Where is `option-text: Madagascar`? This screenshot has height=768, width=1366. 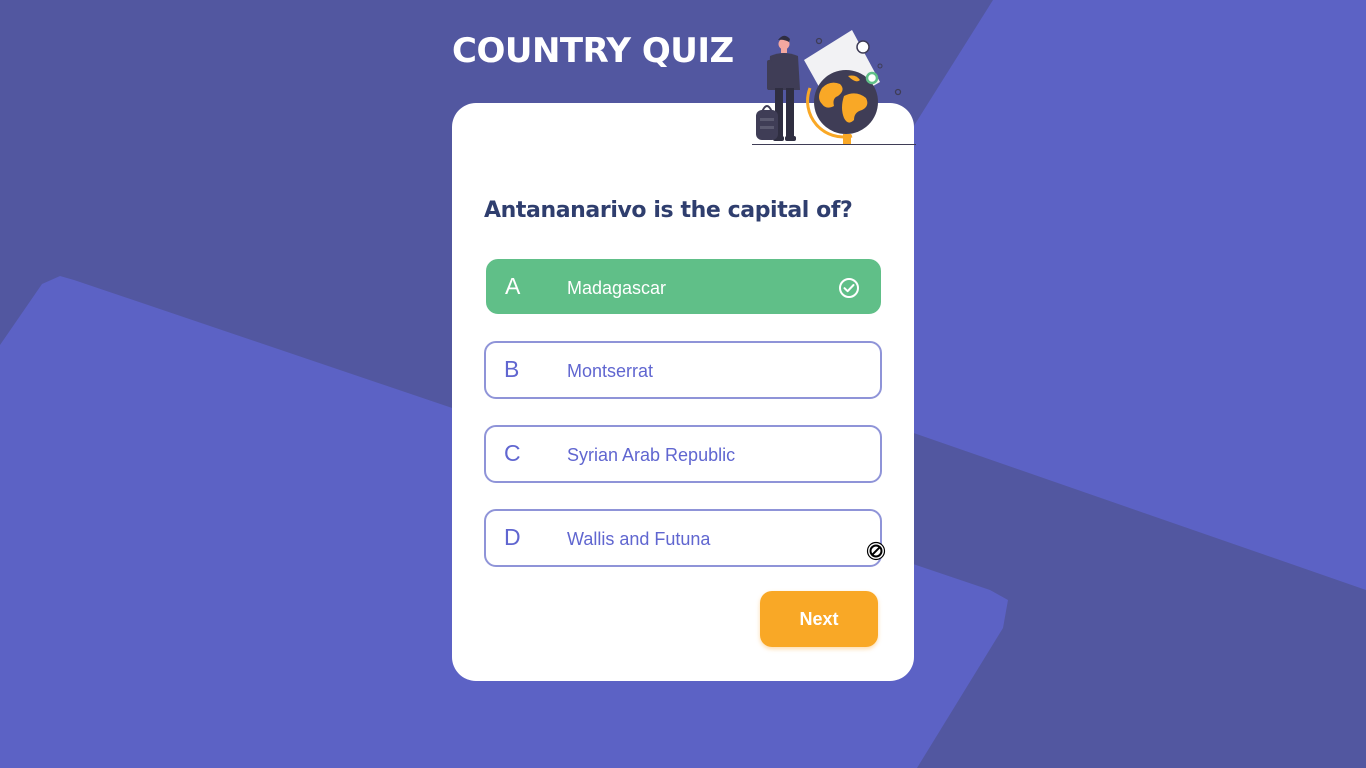 option-text: Madagascar is located at coordinates (617, 288).